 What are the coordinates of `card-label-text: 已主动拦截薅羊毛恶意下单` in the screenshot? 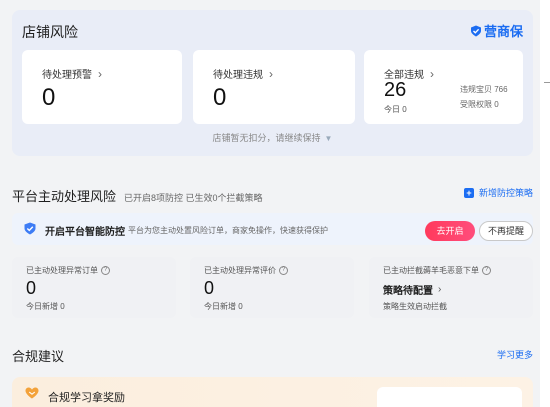 It's located at (431, 270).